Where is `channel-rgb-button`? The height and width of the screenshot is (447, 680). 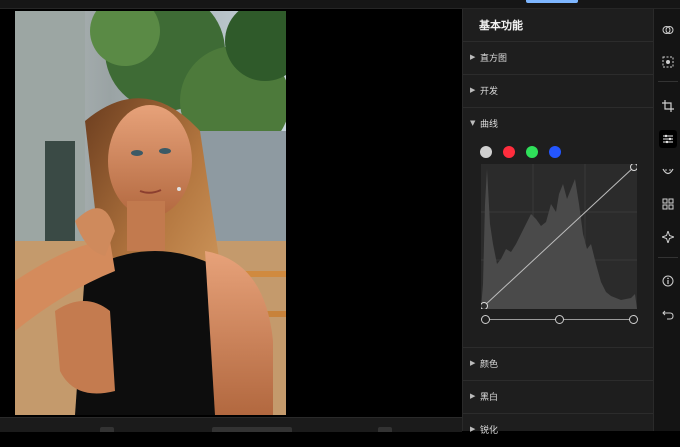 channel-rgb-button is located at coordinates (486, 152).